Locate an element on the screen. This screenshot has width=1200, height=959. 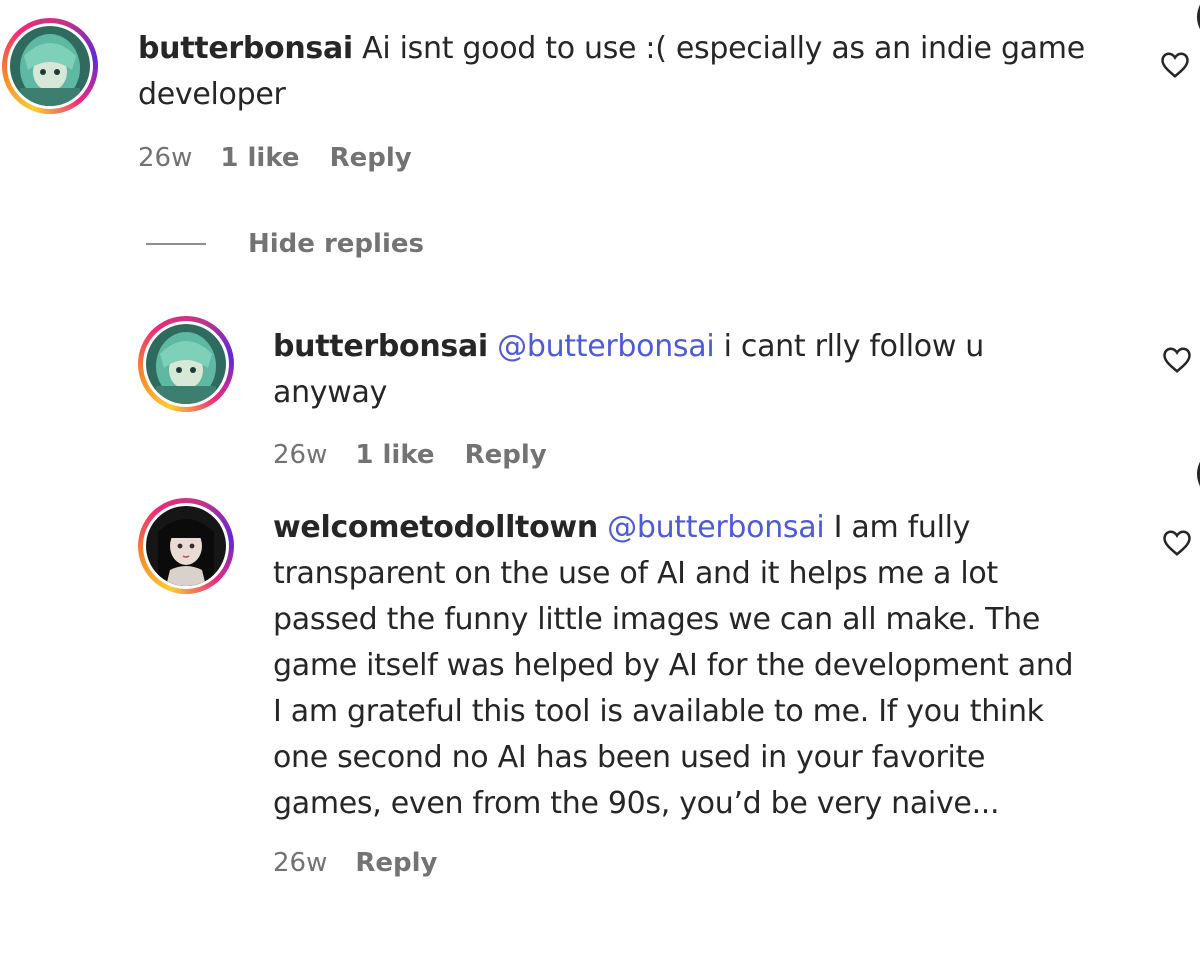
reply-body-line: i cant rlly follow u is located at coordinates (854, 346).